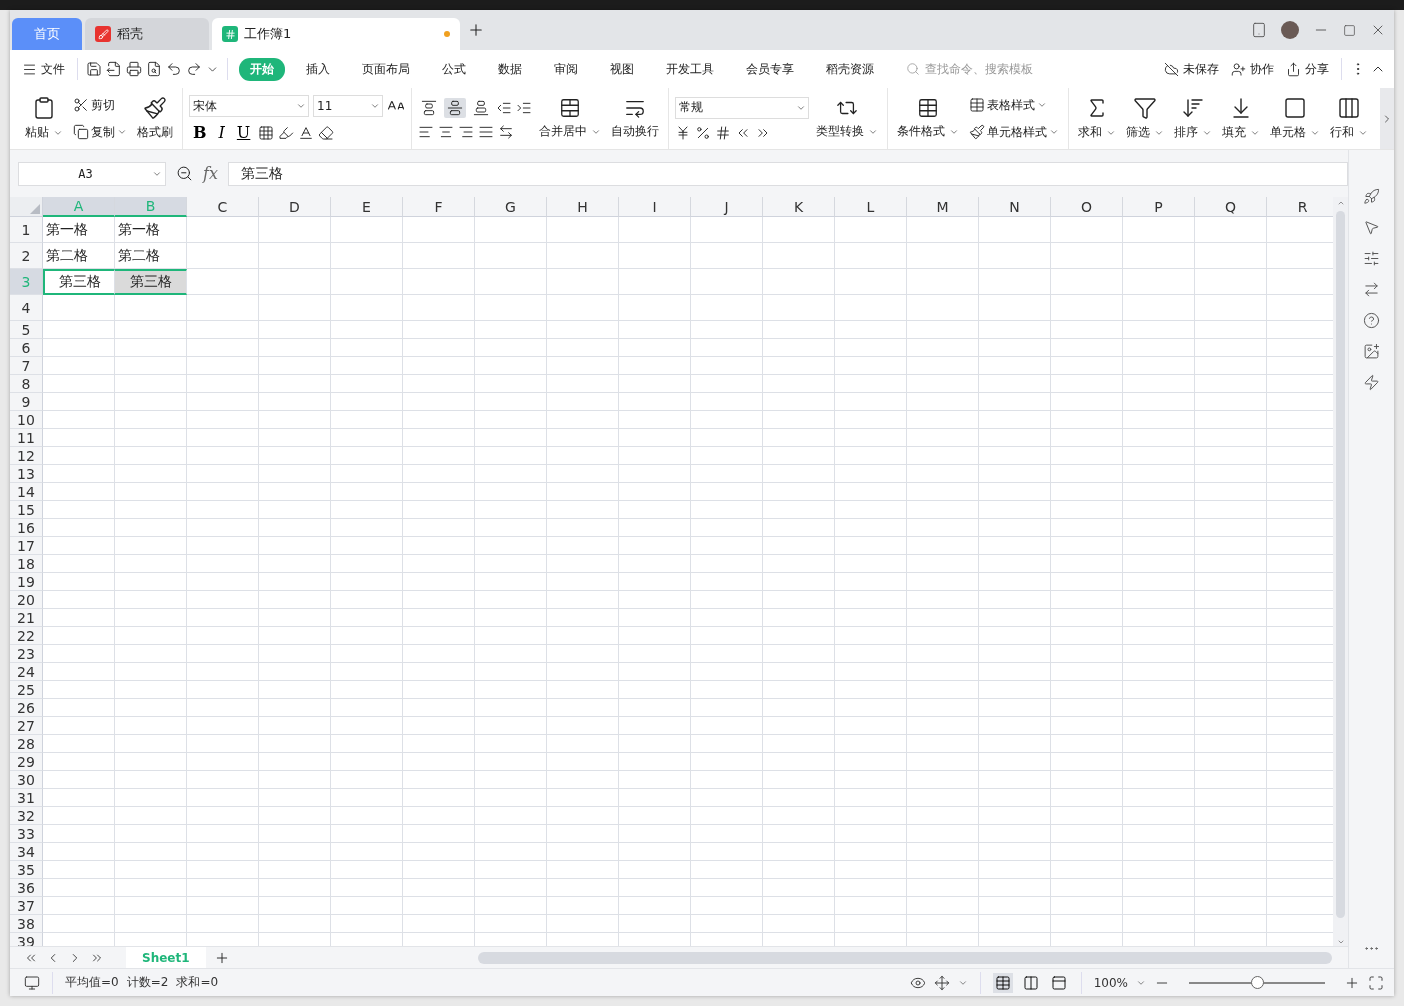 Image resolution: width=1404 pixels, height=1006 pixels. I want to click on row-header: 15, so click(26, 510).